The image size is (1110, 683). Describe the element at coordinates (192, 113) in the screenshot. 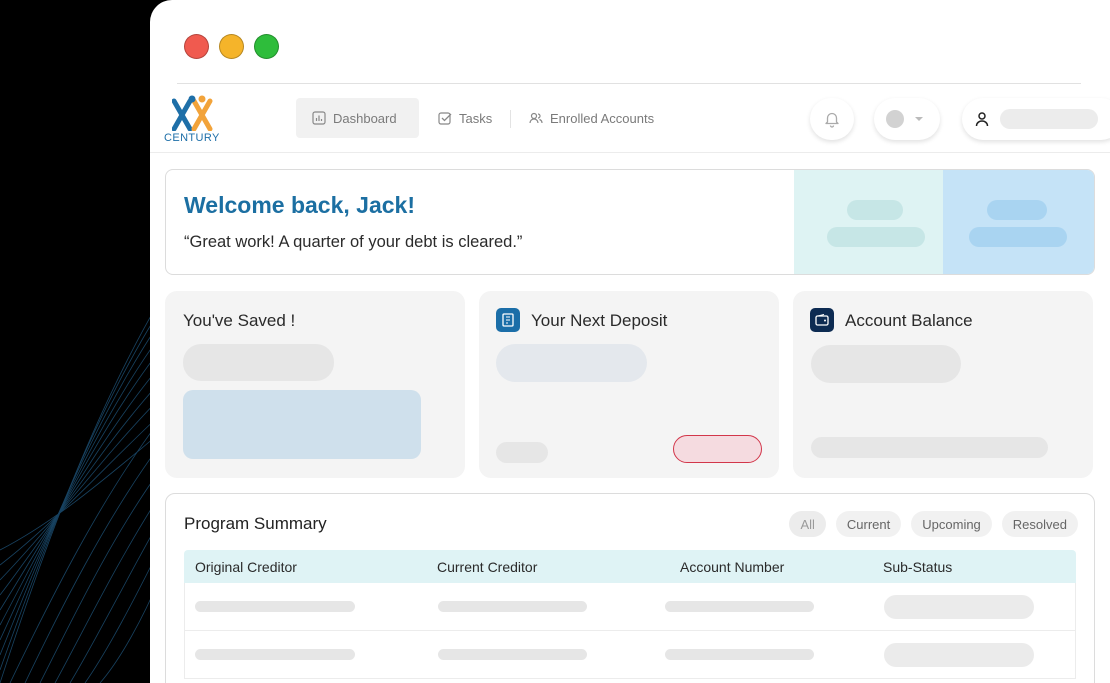

I see `logo-mark-icon` at that location.